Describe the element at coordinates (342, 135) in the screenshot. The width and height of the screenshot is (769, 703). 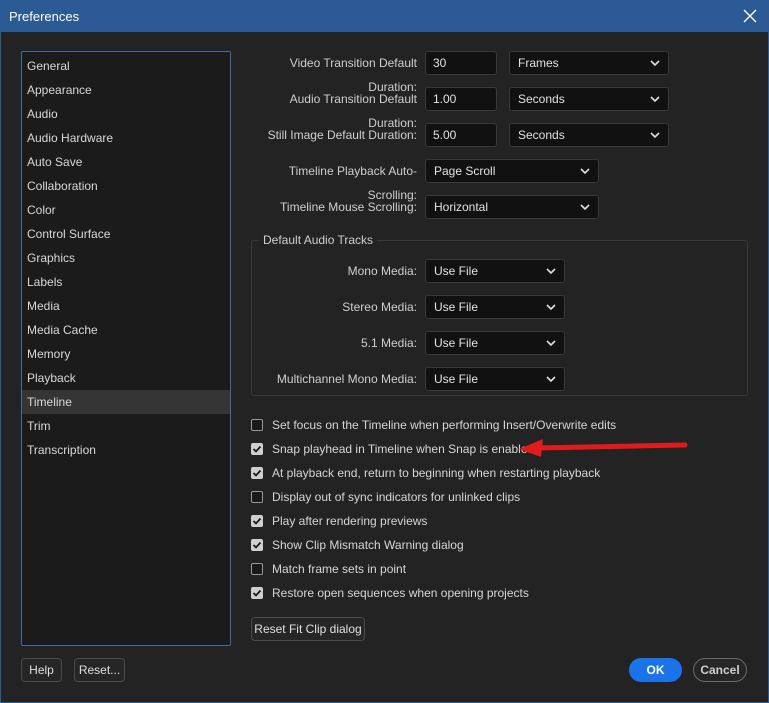
I see `still-image-duration-label: Still Image Default Duration:` at that location.